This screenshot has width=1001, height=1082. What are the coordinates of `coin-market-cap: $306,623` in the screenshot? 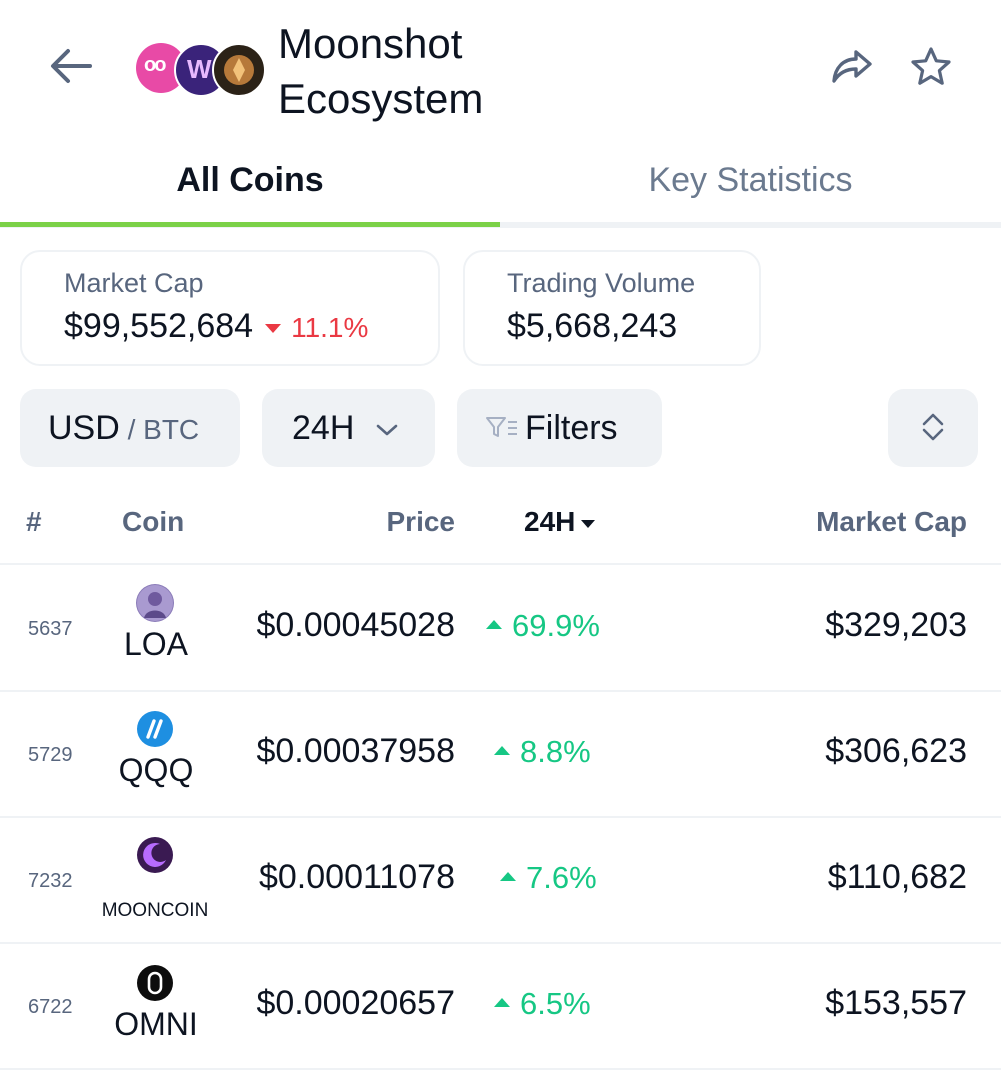 It's located at (896, 751).